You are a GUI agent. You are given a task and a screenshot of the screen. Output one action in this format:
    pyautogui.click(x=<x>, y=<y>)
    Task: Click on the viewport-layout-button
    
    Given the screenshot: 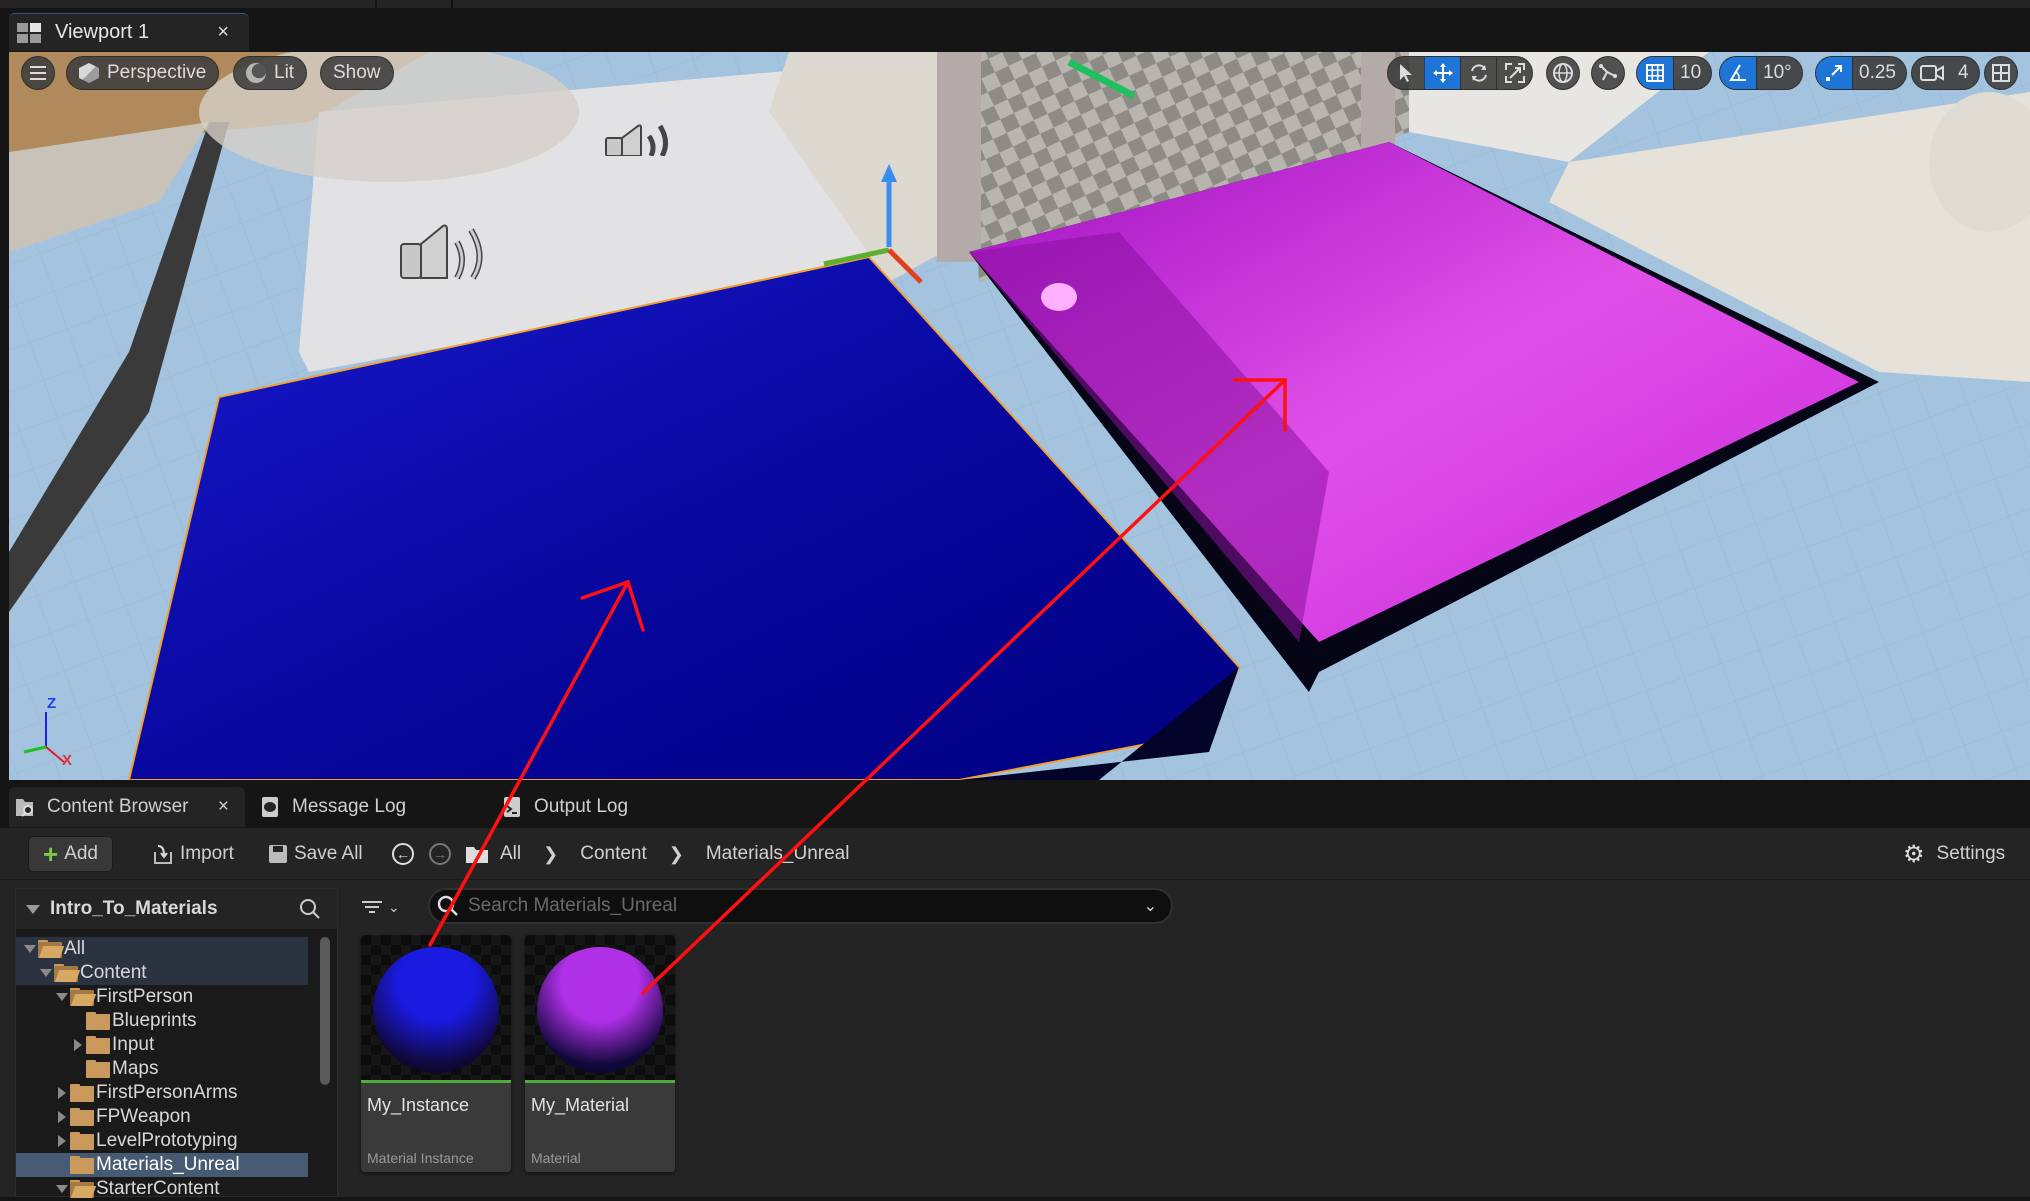 What is the action you would take?
    pyautogui.click(x=2001, y=73)
    